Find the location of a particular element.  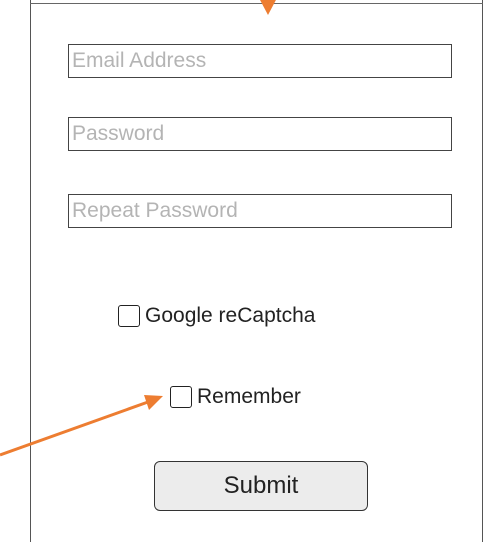

submit-button: Submit is located at coordinates (261, 486).